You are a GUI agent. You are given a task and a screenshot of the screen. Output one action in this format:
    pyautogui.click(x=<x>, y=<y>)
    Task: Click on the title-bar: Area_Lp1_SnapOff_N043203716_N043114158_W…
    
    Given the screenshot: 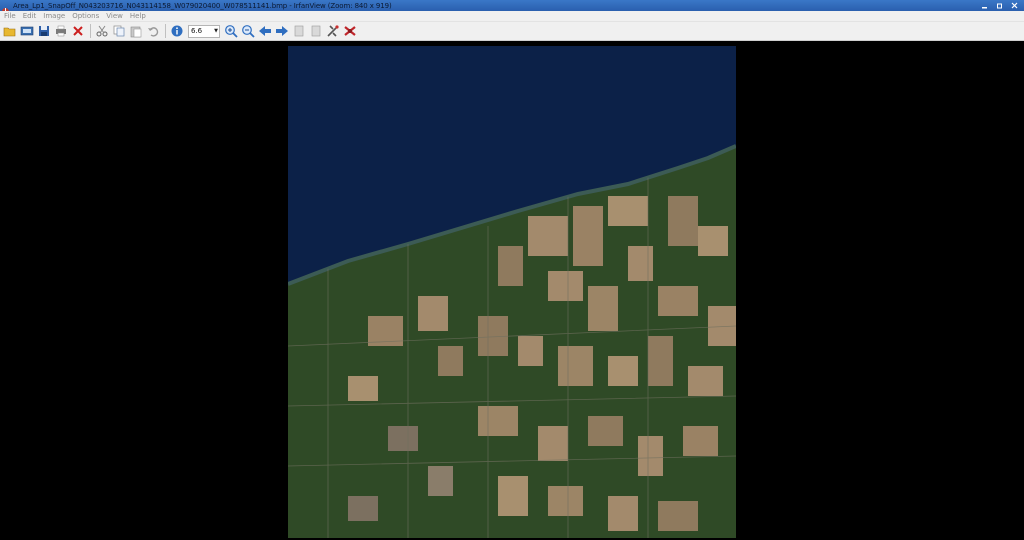 What is the action you would take?
    pyautogui.click(x=512, y=7)
    